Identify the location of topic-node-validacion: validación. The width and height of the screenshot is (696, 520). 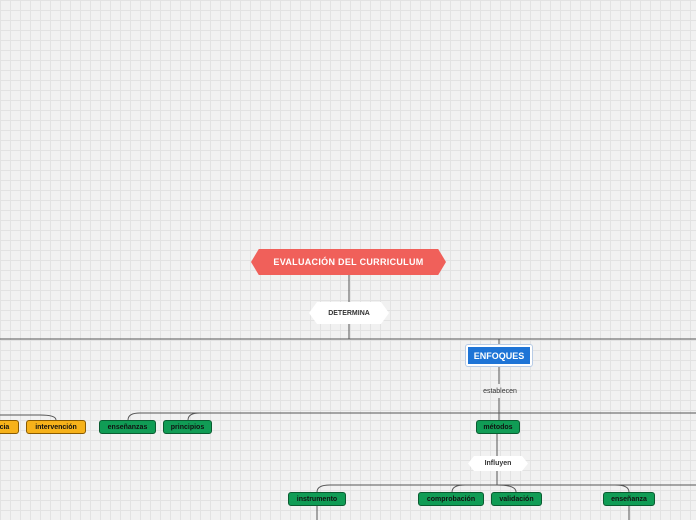
(516, 499).